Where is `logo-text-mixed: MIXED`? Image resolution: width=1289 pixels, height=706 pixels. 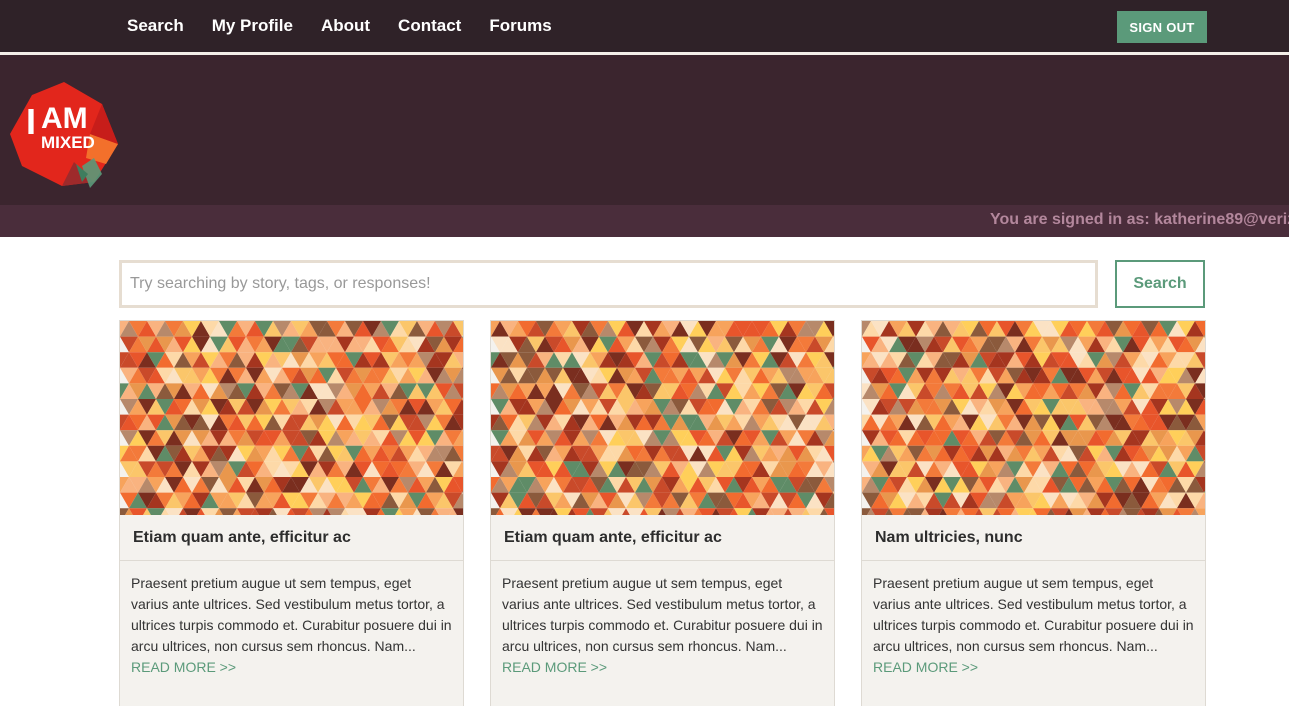
logo-text-mixed: MIXED is located at coordinates (68, 142).